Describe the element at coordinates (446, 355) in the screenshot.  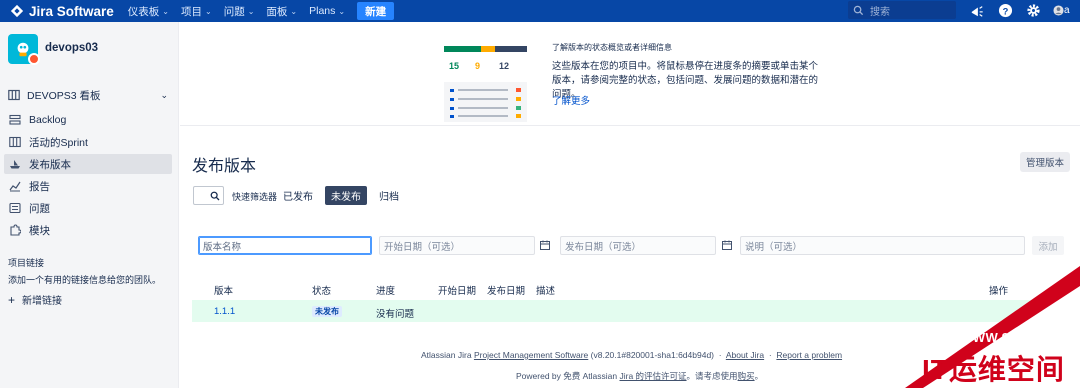
I see `footer-product: Atlassian Jira` at that location.